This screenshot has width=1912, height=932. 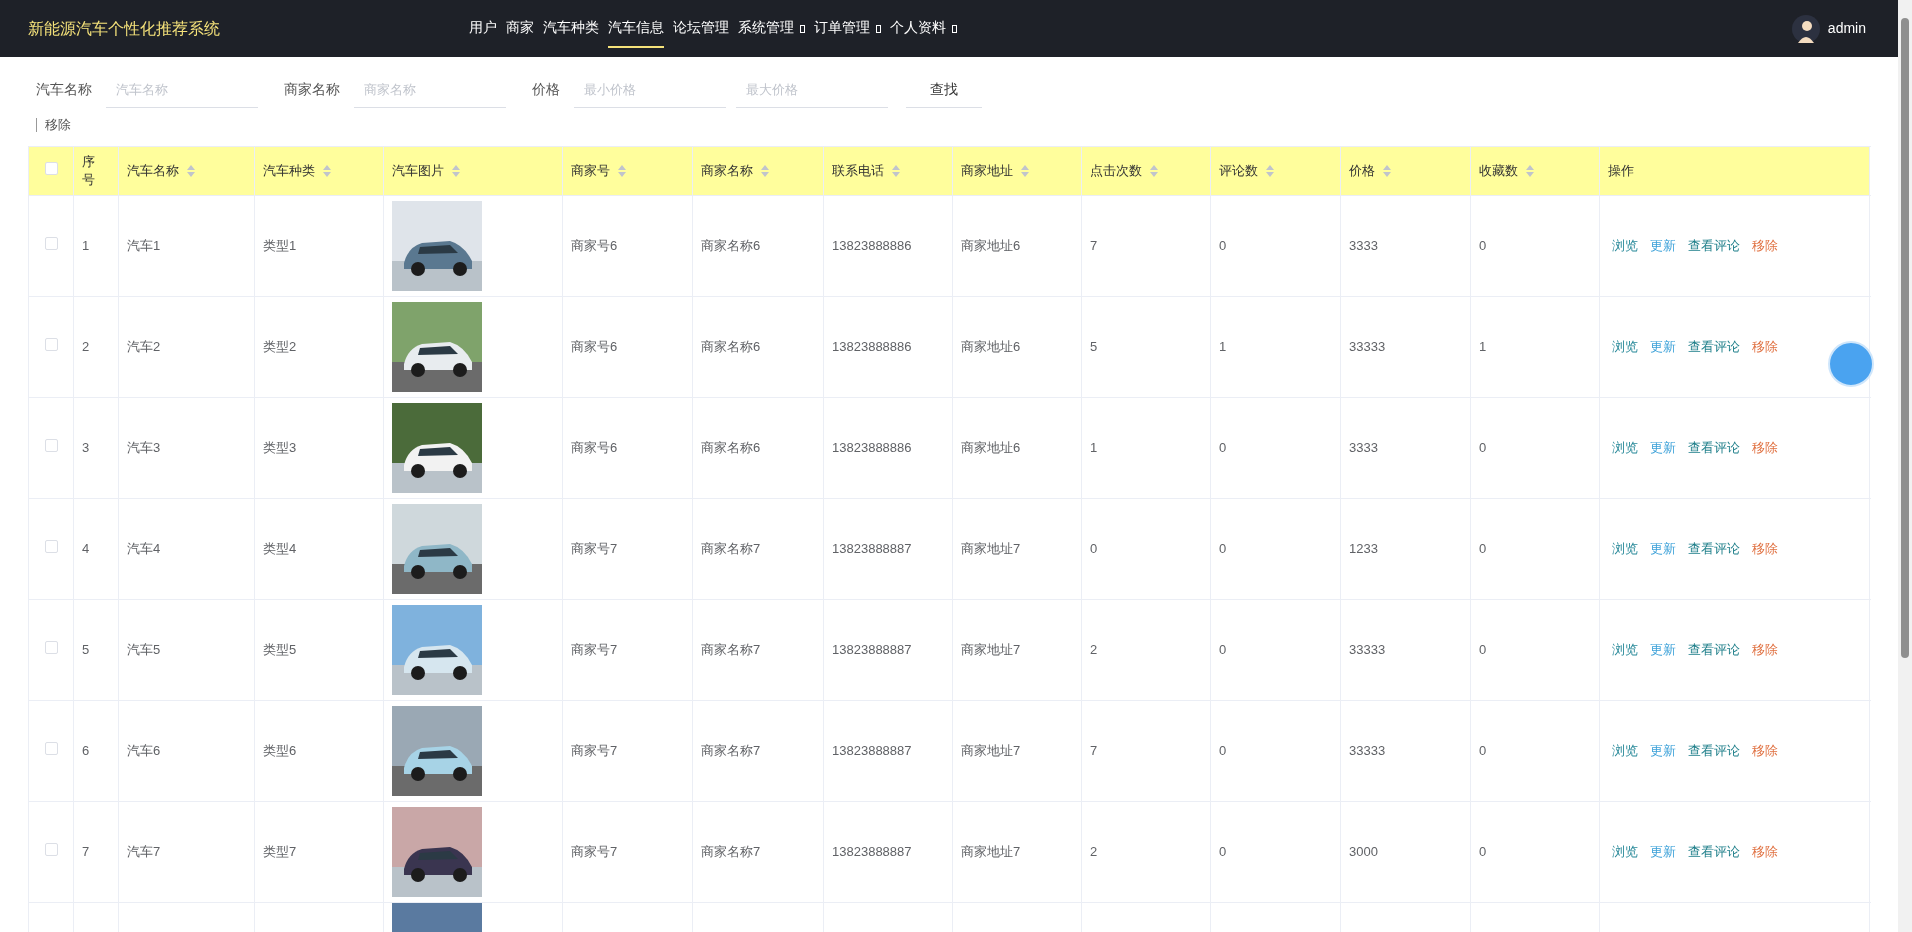 What do you see at coordinates (944, 89) in the screenshot?
I see `search-button: 查找` at bounding box center [944, 89].